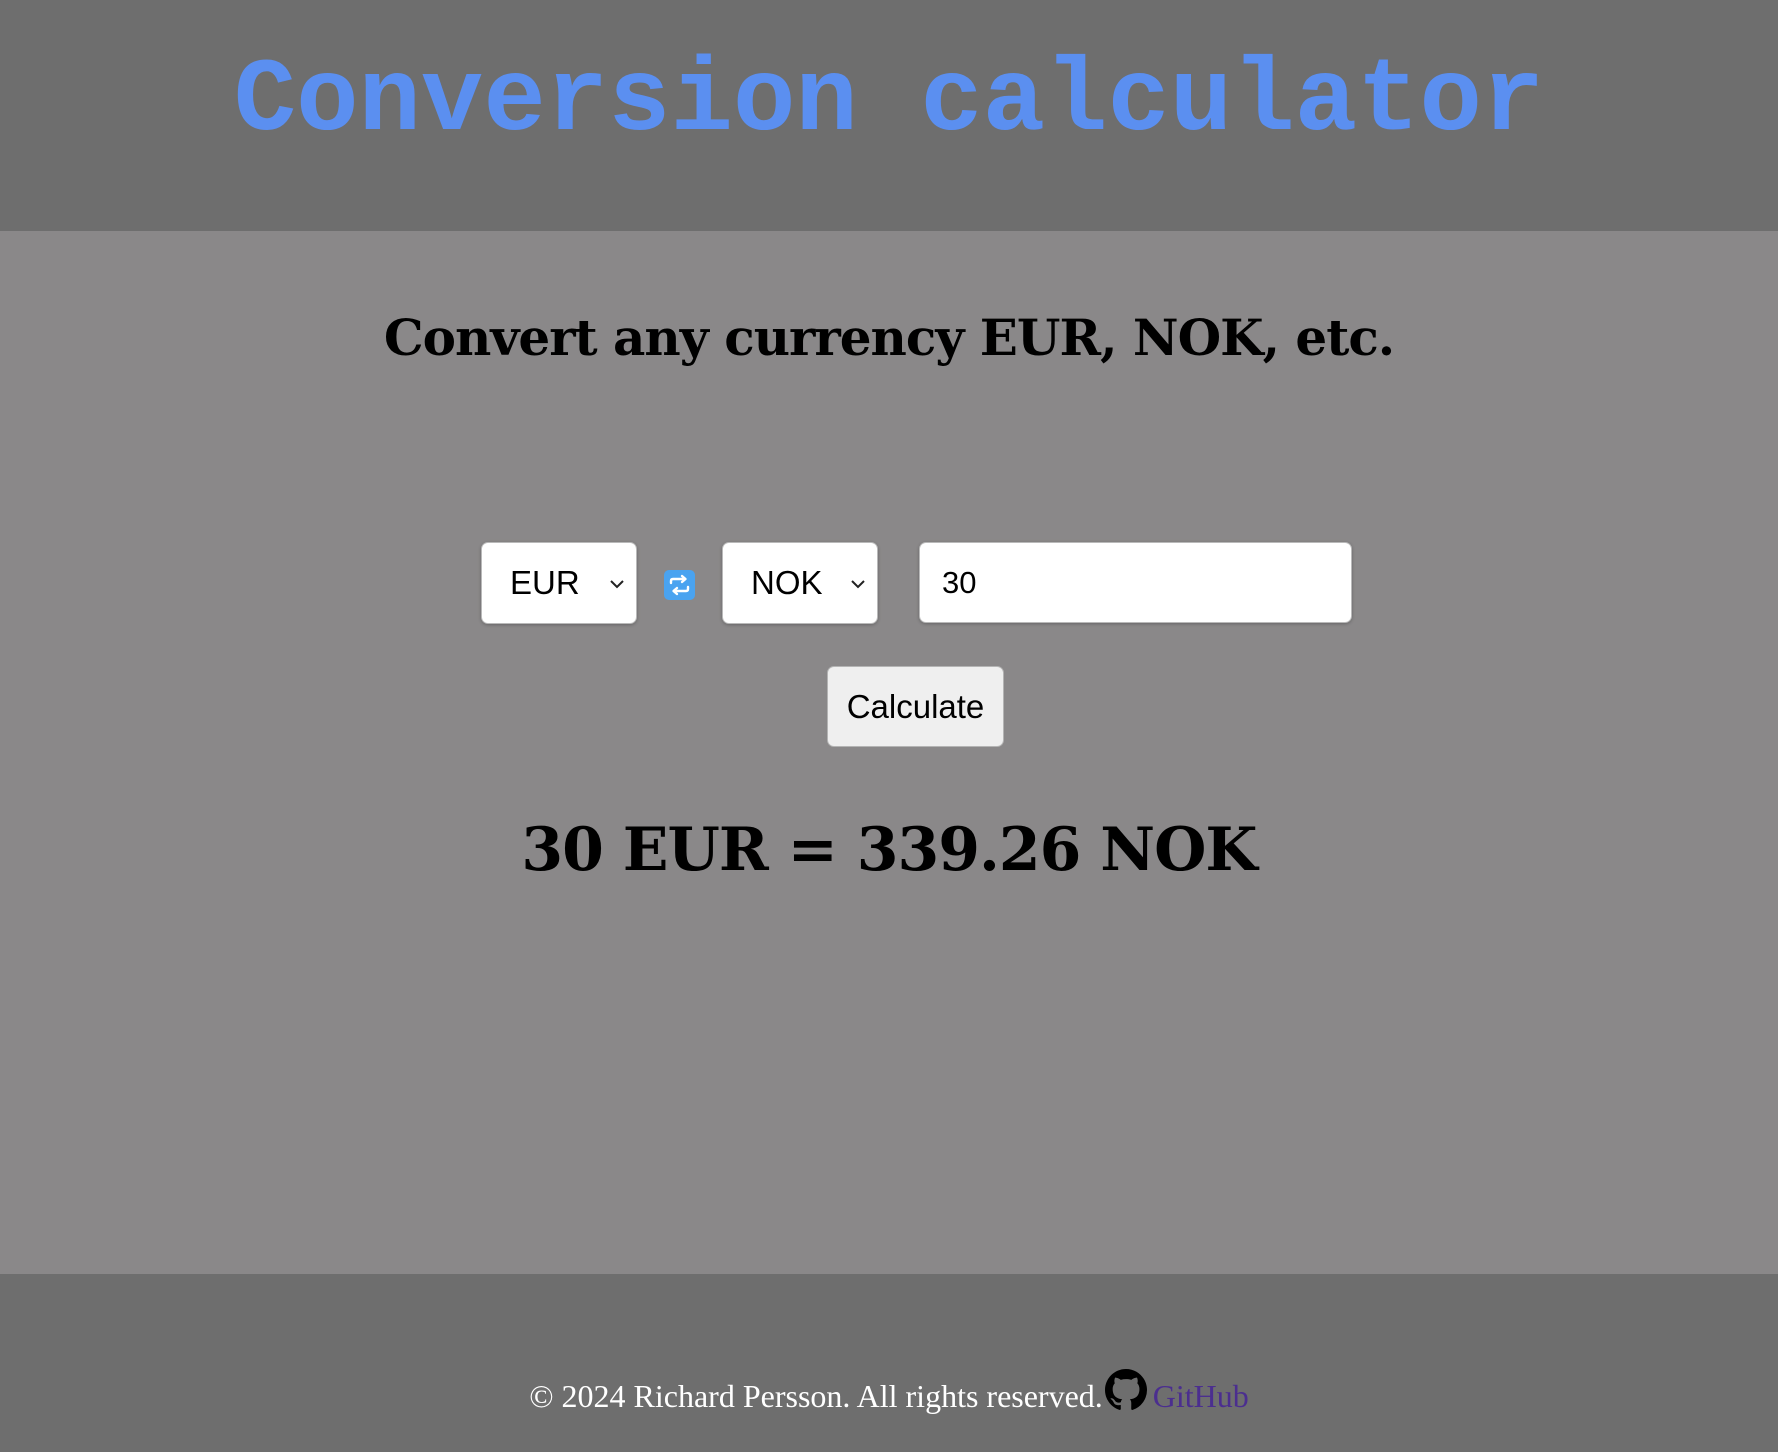 The image size is (1778, 1452). What do you see at coordinates (889, 337) in the screenshot?
I see `page-subtitle: Convert any currency EUR, NOK, etc.` at bounding box center [889, 337].